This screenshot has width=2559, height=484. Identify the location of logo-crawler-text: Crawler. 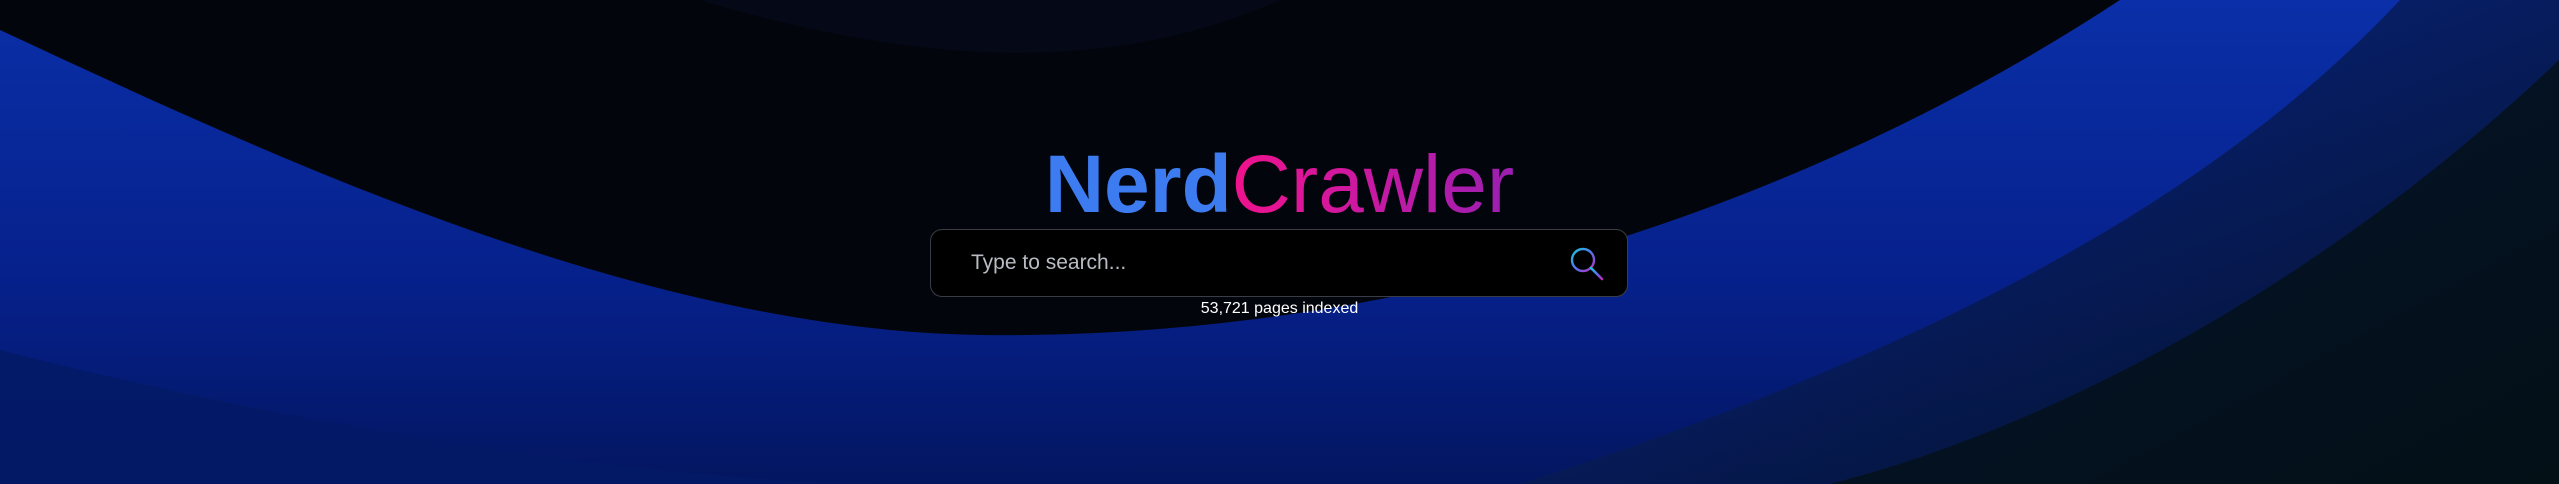
(1373, 184).